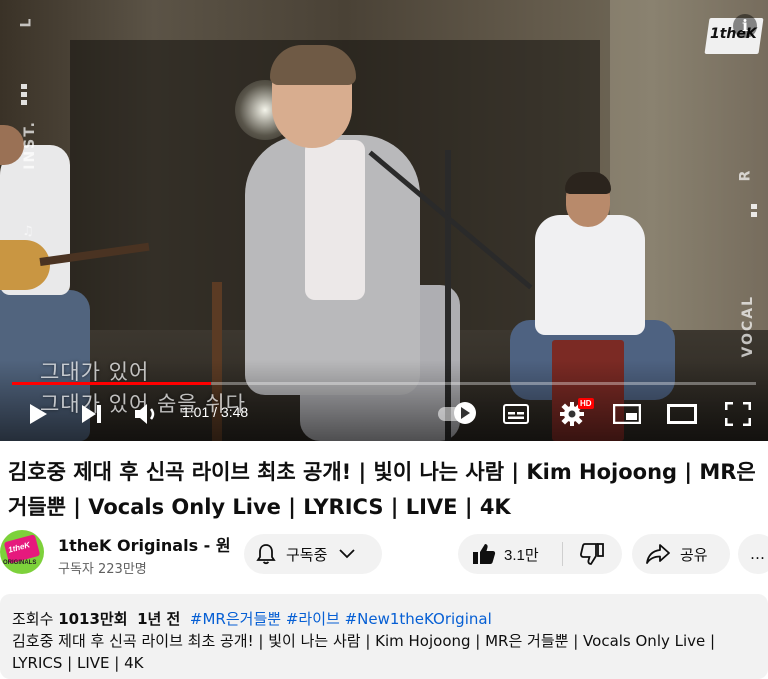 The width and height of the screenshot is (768, 679). Describe the element at coordinates (30, 145) in the screenshot. I see `left-channel-label: INST.` at that location.